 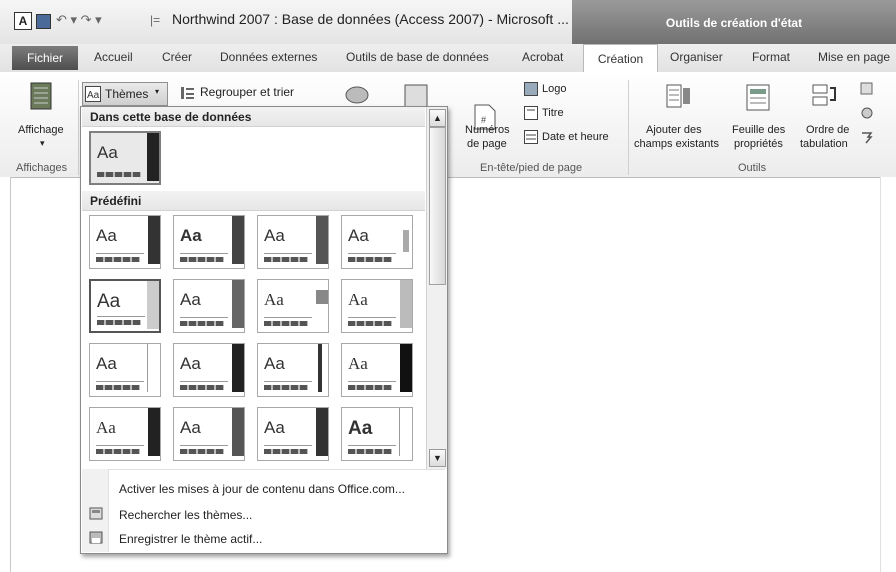 What do you see at coordinates (487, 144) in the screenshot?
I see `page-numbers-label-2: de page` at bounding box center [487, 144].